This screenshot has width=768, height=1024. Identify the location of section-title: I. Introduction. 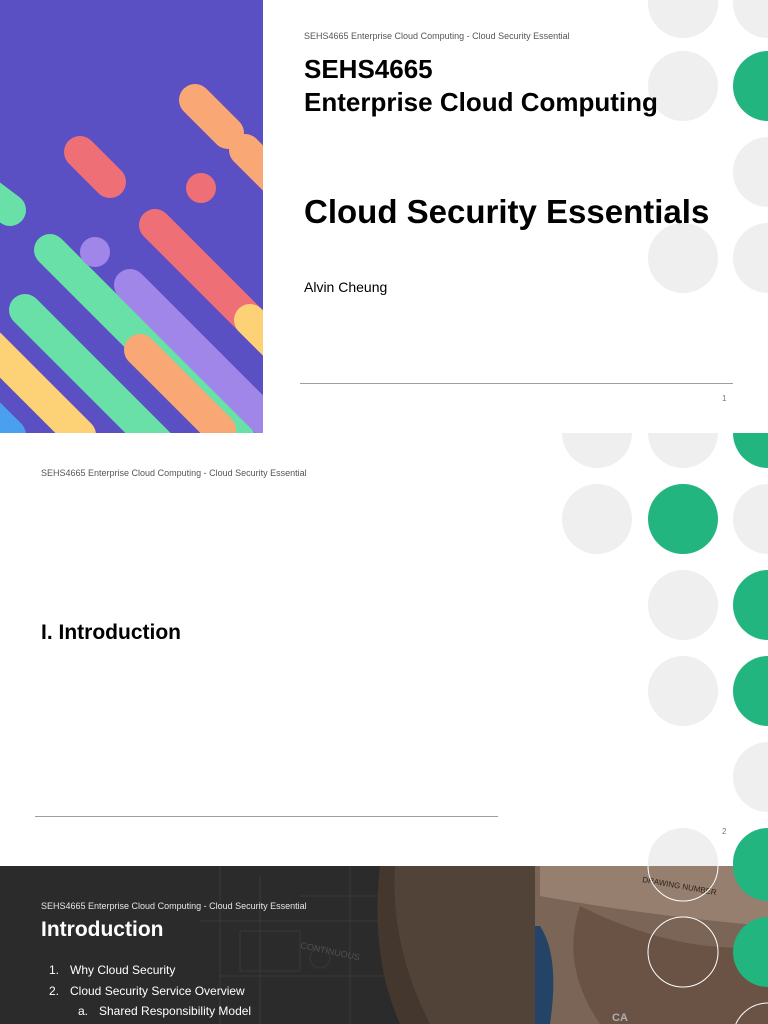
(111, 632).